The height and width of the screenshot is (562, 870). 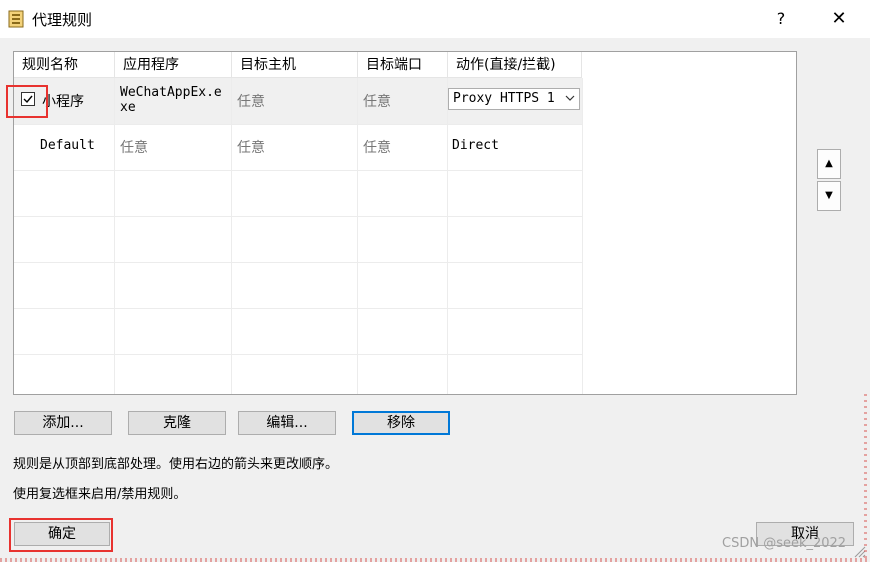 I want to click on column-header-application: 应用程序, so click(x=173, y=65).